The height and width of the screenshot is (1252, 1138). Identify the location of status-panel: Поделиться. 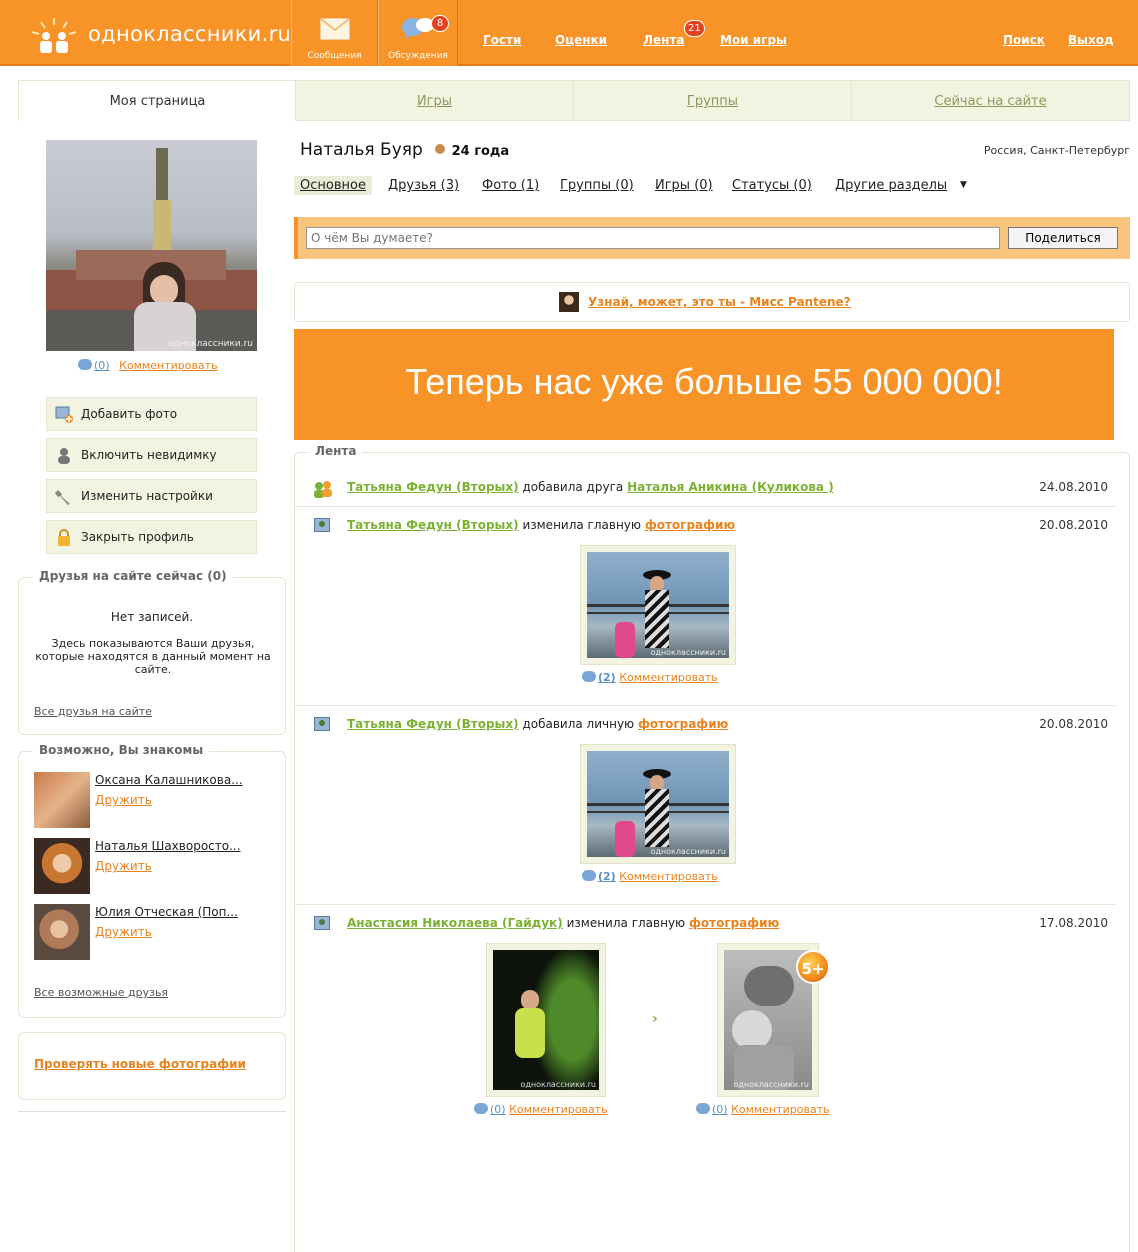
(712, 238).